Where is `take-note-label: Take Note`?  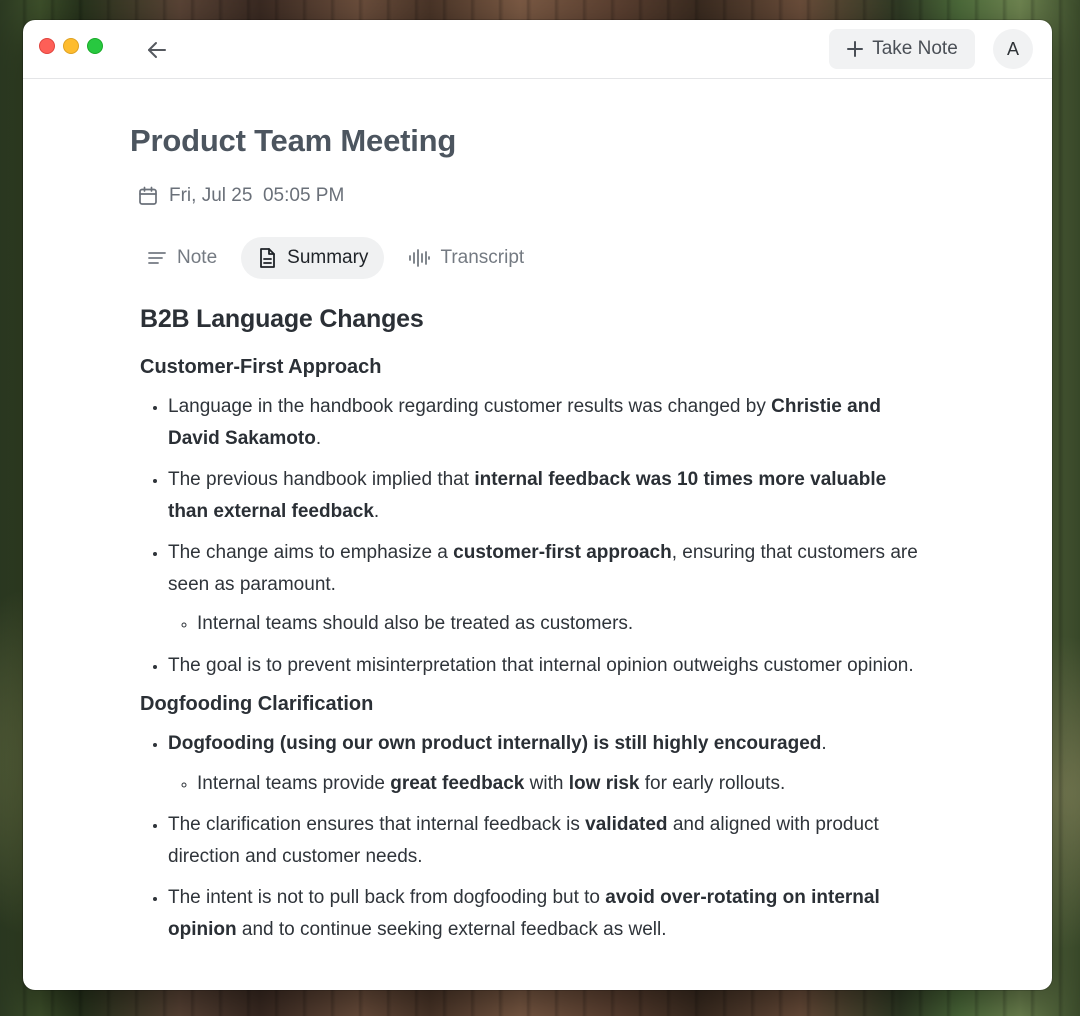
take-note-label: Take Note is located at coordinates (915, 48).